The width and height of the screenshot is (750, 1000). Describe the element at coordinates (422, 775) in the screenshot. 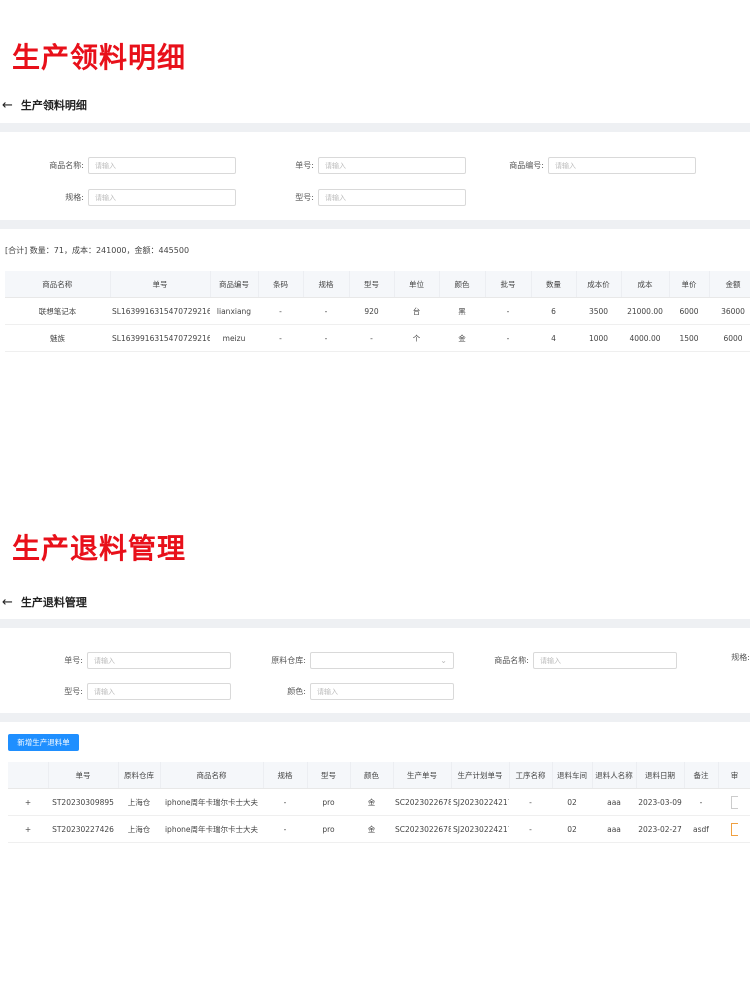

I see `column-header: 生产单号` at that location.